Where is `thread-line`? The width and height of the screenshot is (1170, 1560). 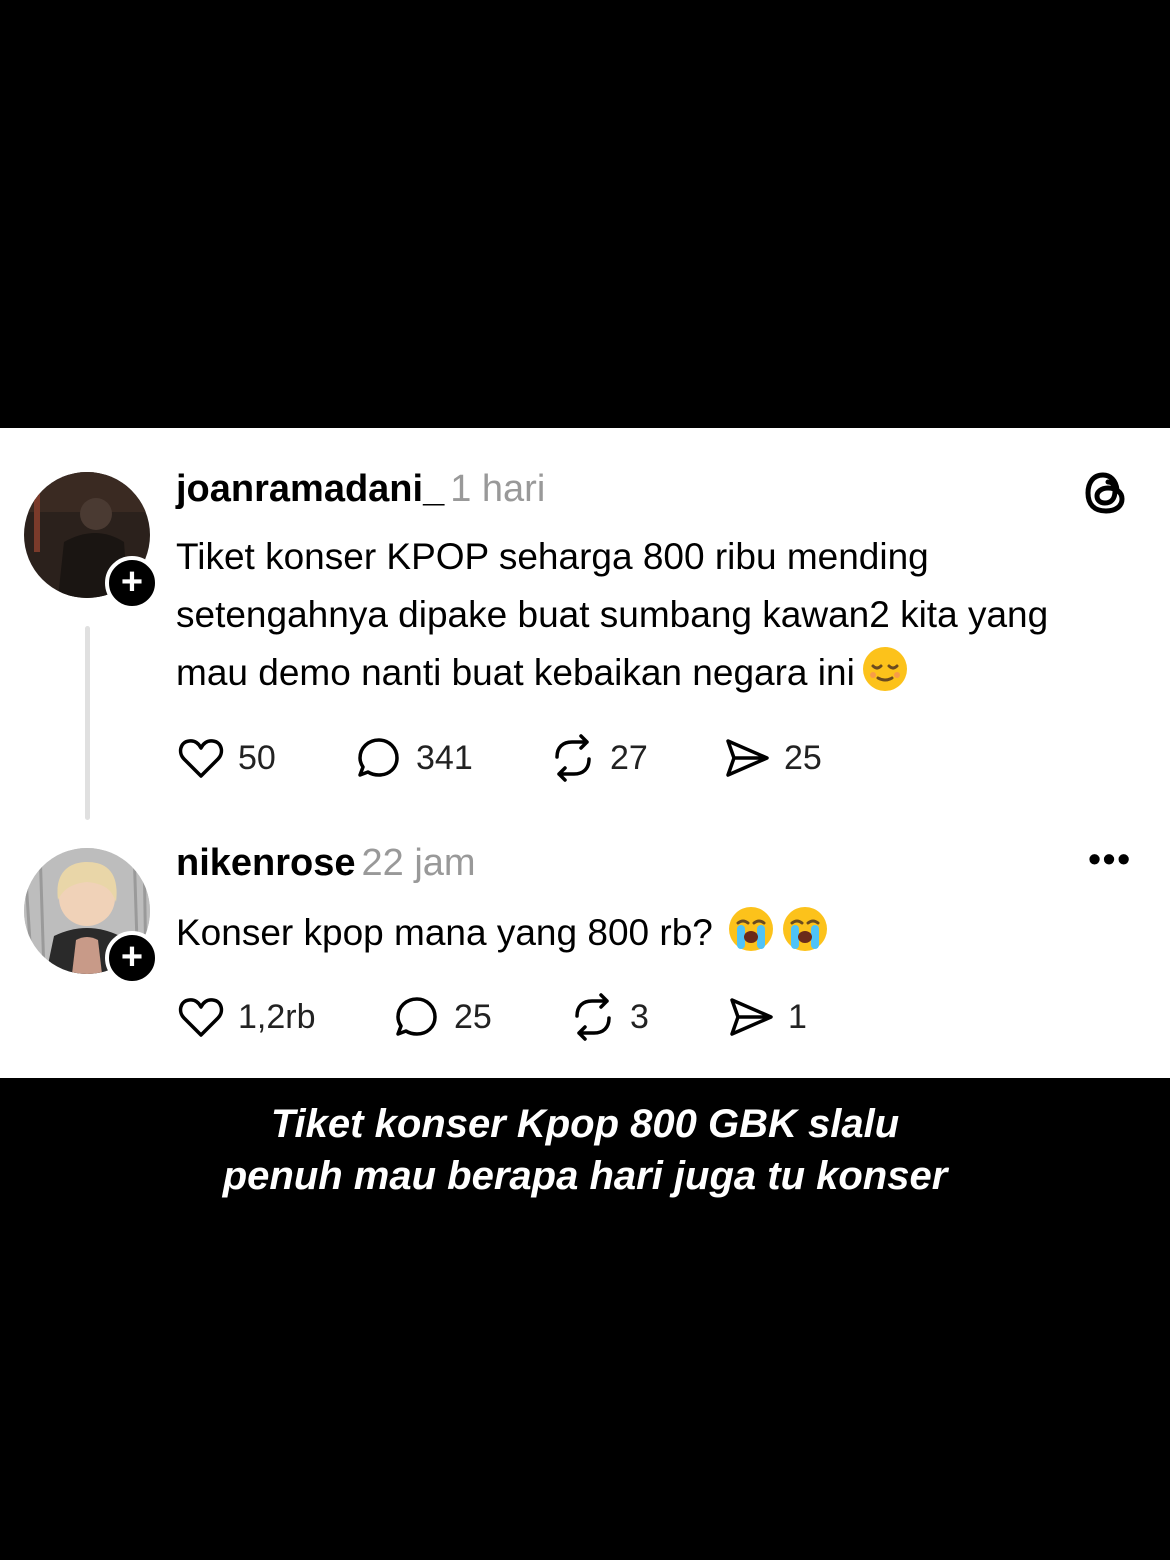
thread-line is located at coordinates (87, 723).